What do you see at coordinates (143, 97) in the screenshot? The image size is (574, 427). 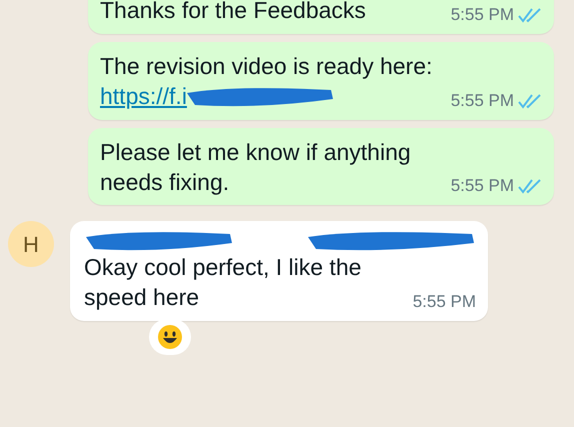 I see `link-text: https://f.i` at bounding box center [143, 97].